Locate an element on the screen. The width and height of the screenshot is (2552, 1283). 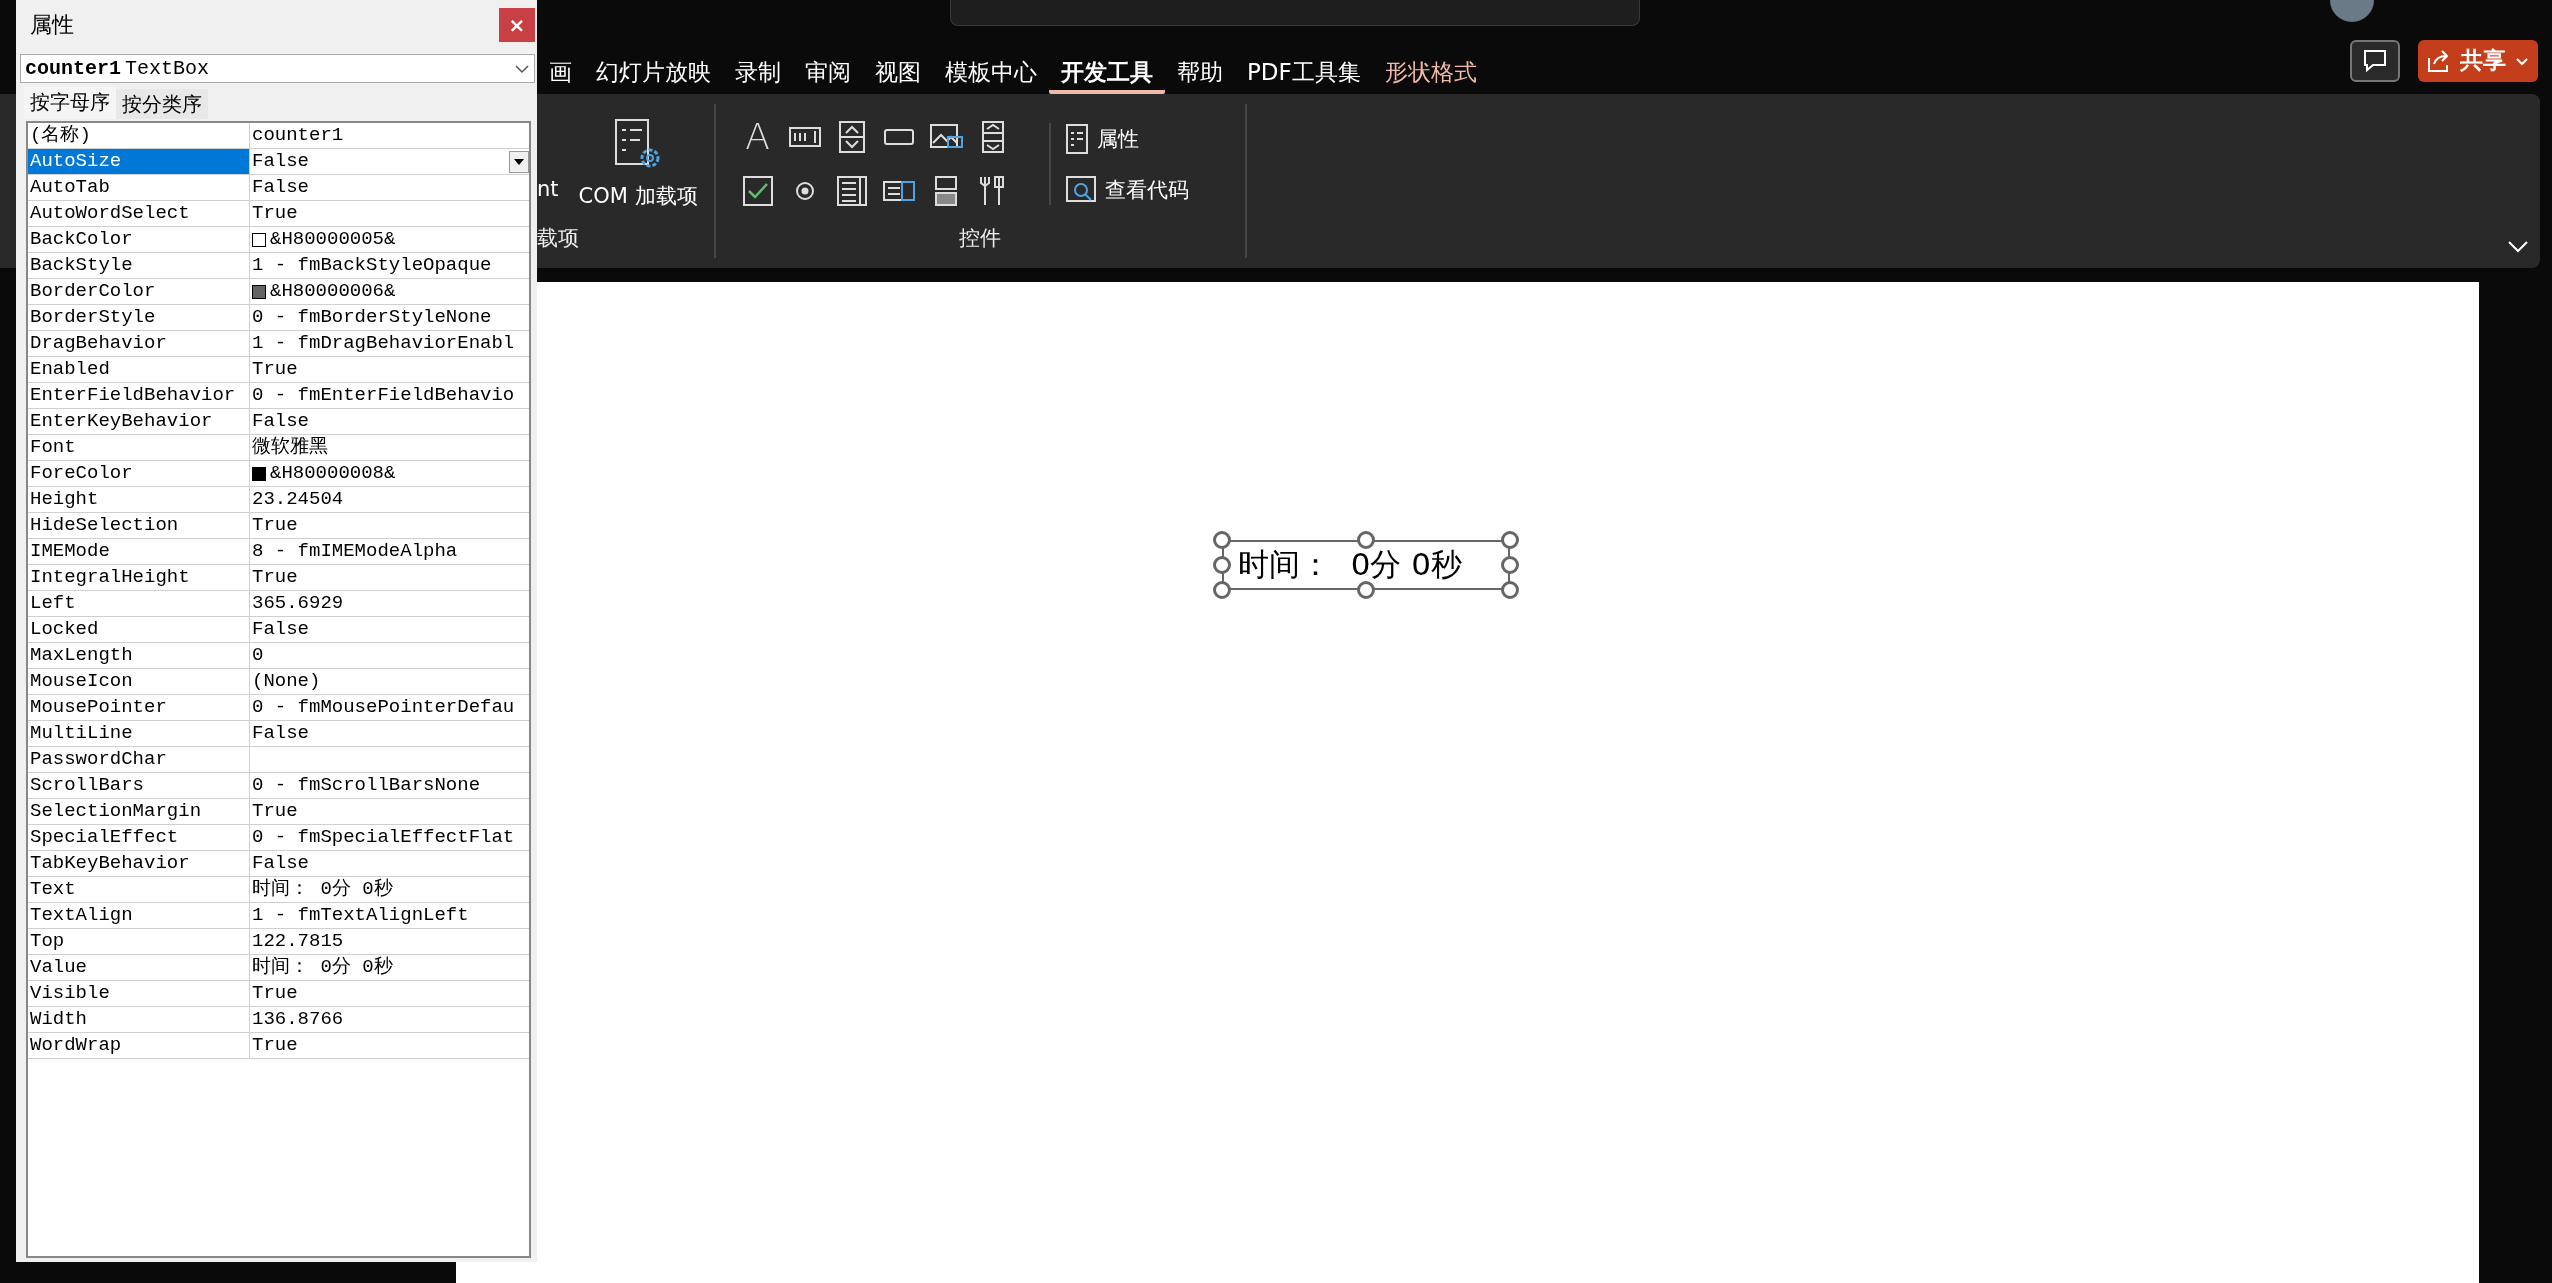
property-value: 0 - fmSpecialEffectFlat is located at coordinates (383, 837).